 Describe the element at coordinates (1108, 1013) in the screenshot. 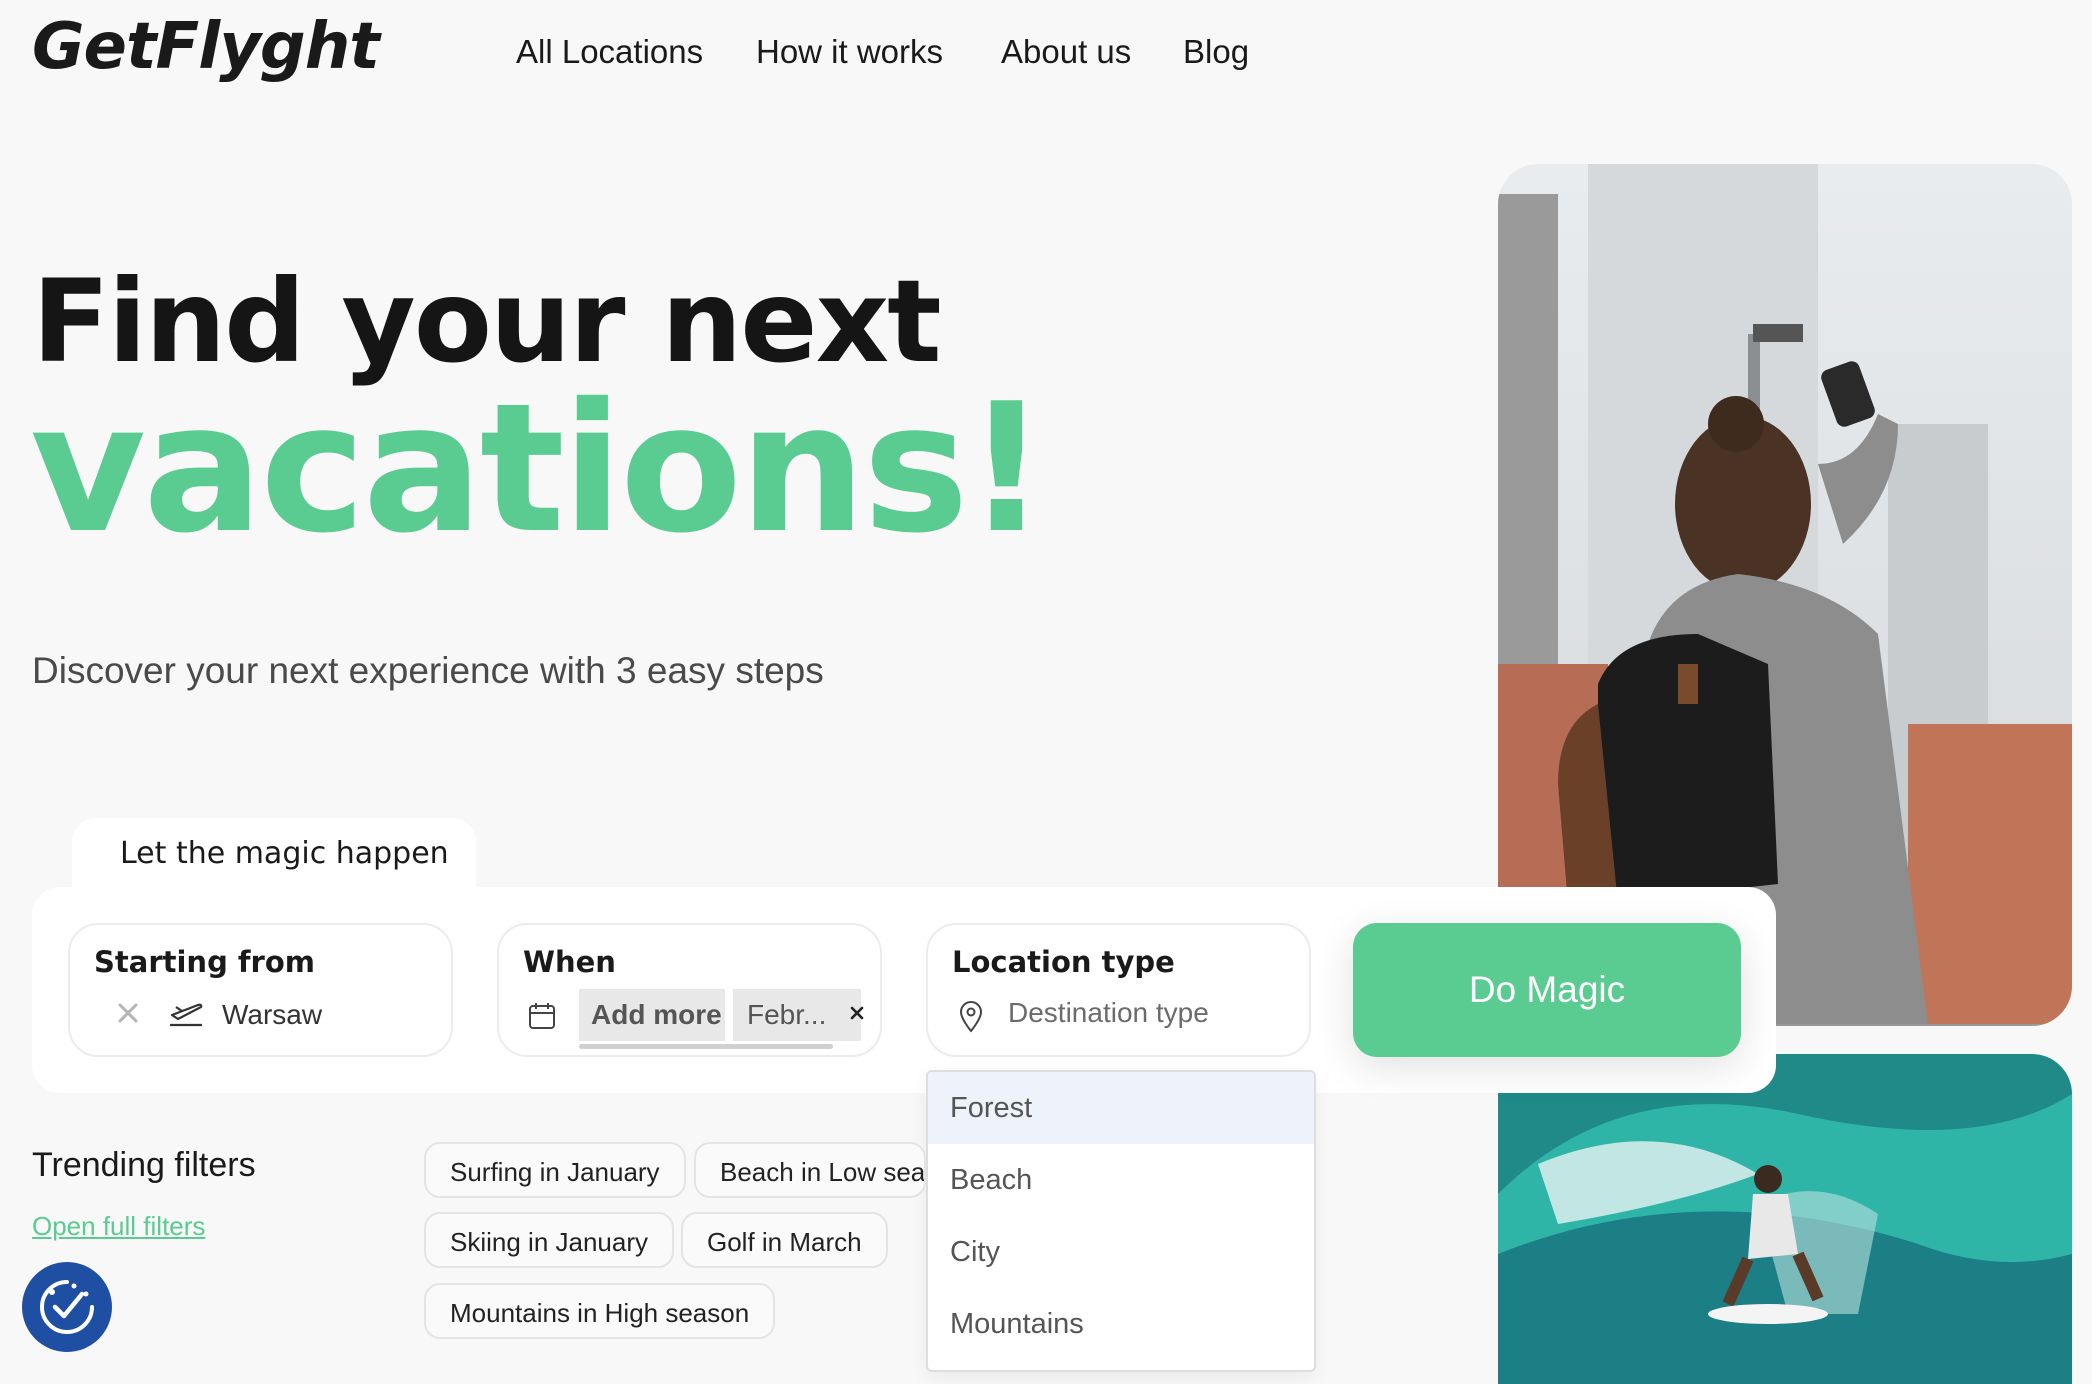

I see `location-type-input: Destination type` at that location.